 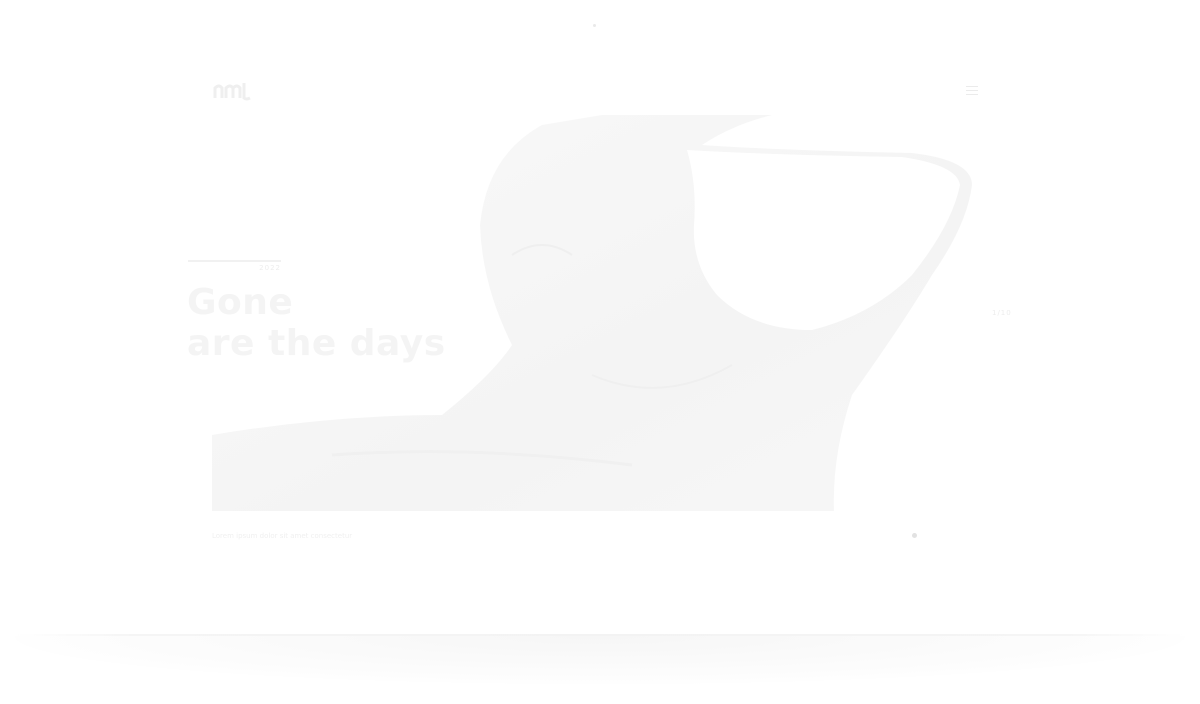 I want to click on hamburger-icon, so click(x=972, y=86).